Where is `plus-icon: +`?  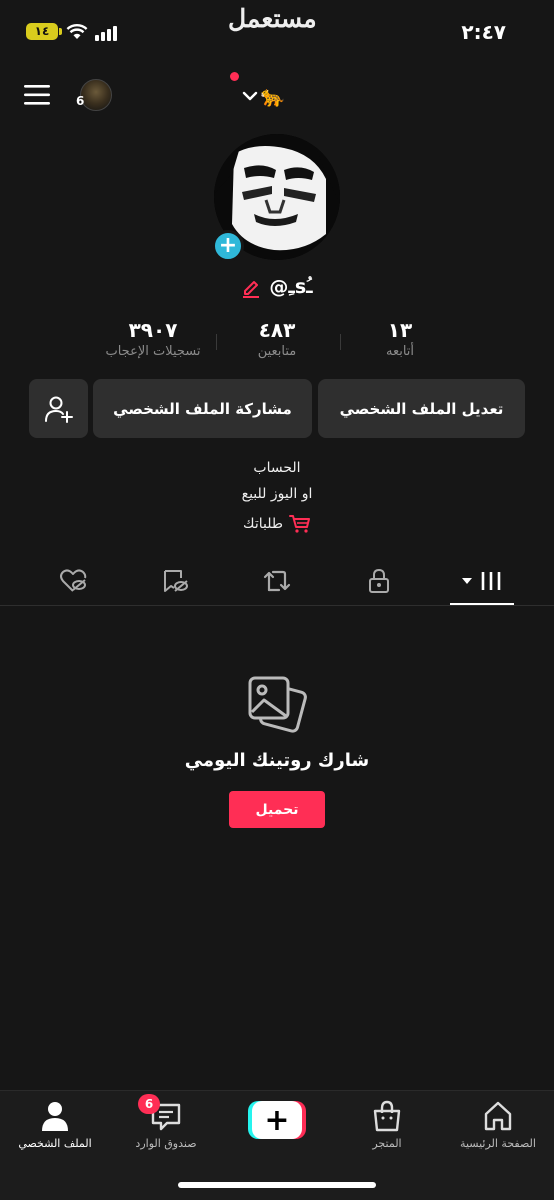 plus-icon: + is located at coordinates (277, 1120).